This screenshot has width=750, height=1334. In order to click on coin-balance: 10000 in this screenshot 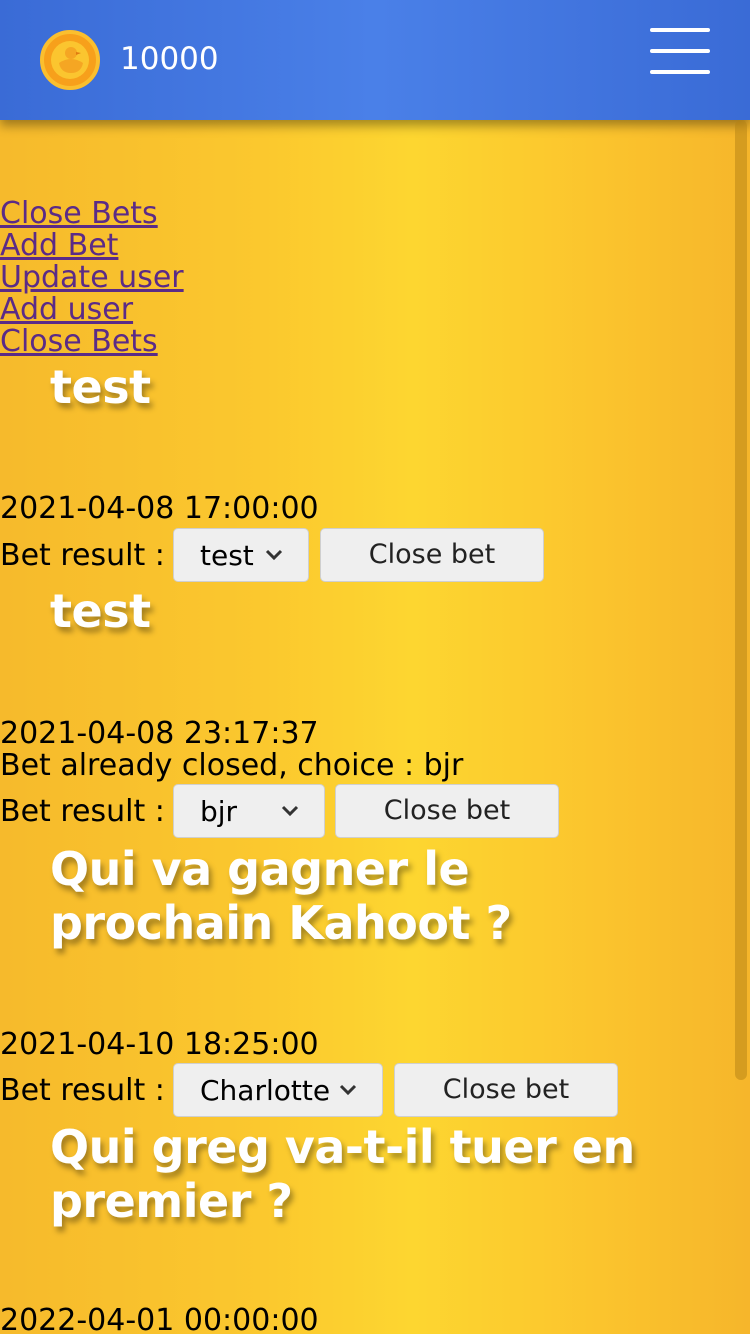, I will do `click(169, 59)`.